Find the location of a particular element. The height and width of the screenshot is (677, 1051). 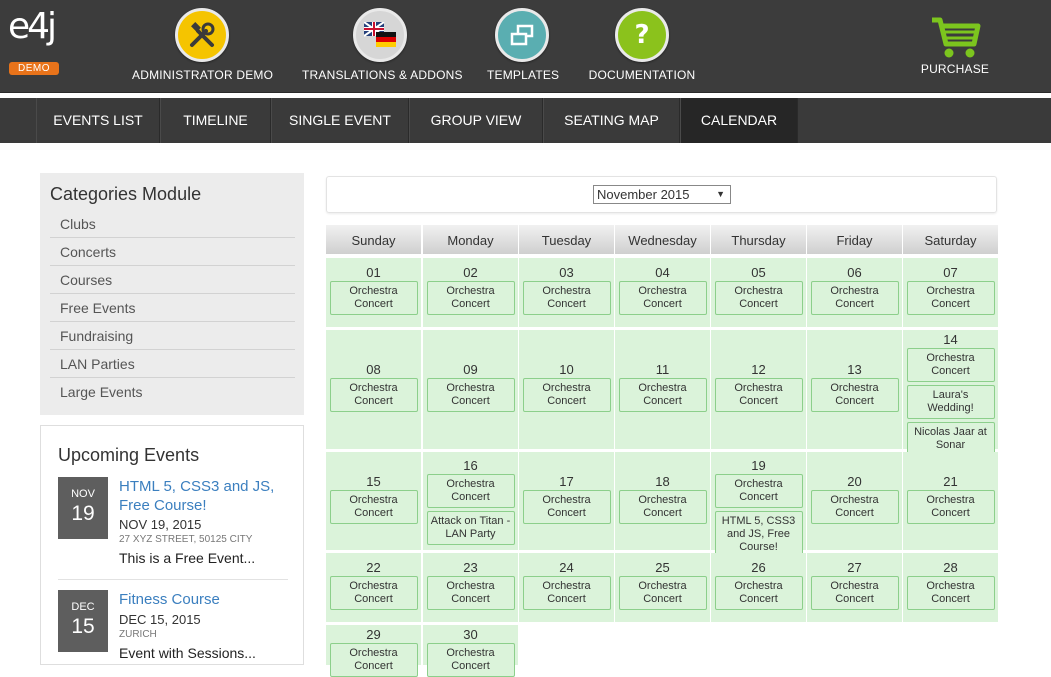

tab-events-list: EVENTS LIST is located at coordinates (98, 120).